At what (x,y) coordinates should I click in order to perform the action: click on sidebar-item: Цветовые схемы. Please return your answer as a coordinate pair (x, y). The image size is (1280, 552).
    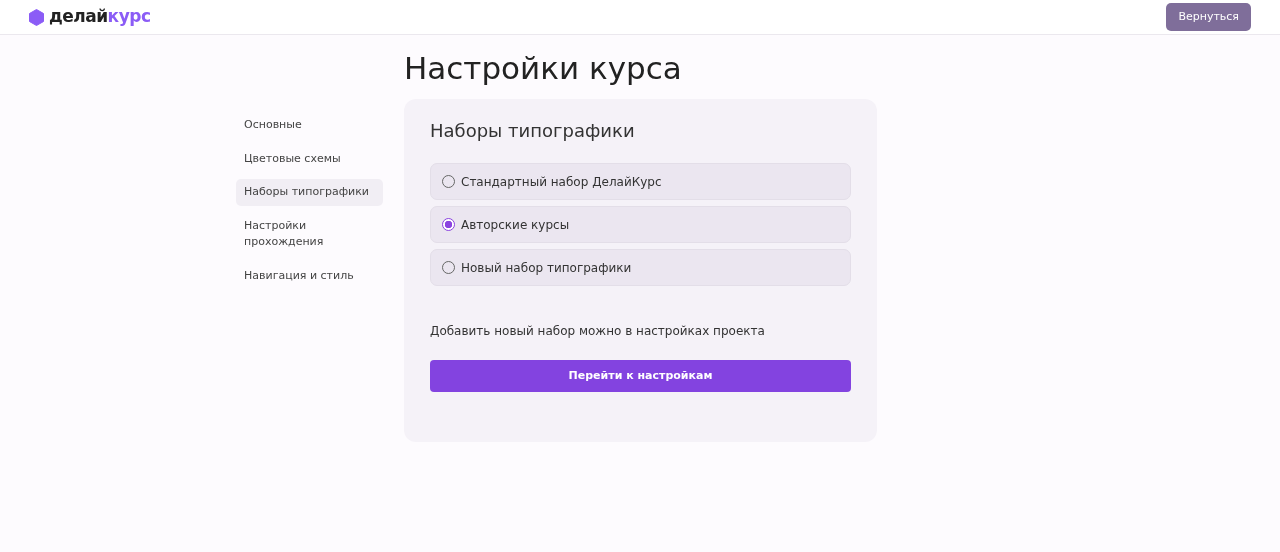
    Looking at the image, I should click on (309, 158).